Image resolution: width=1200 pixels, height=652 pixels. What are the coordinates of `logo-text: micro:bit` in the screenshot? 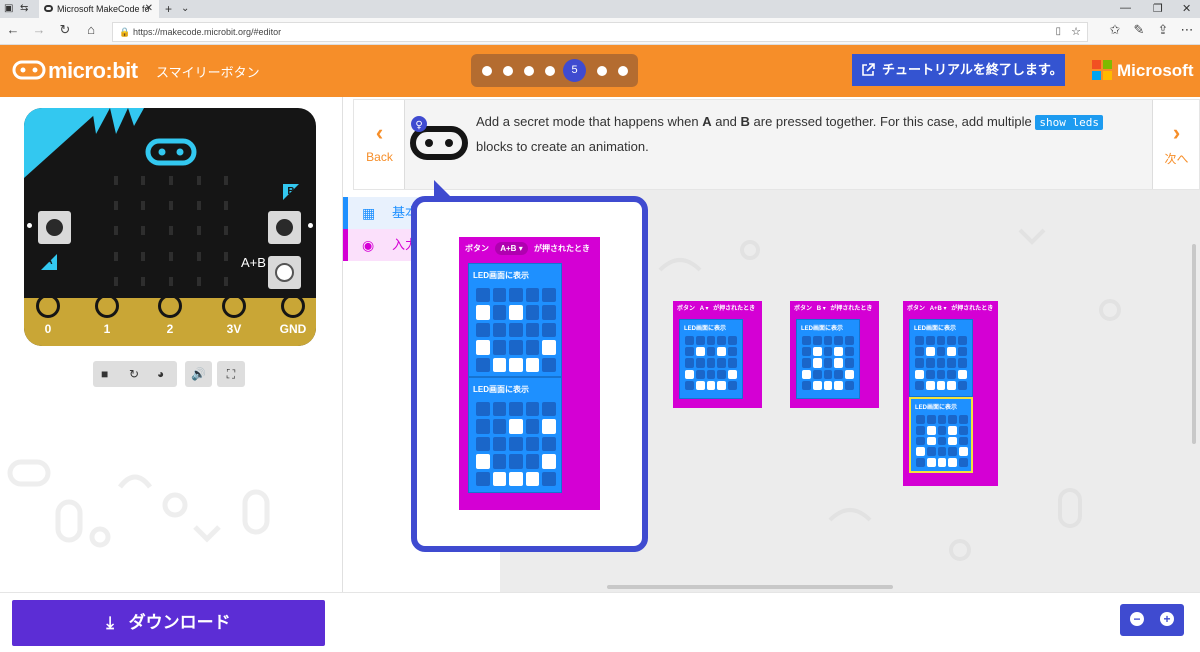 It's located at (93, 71).